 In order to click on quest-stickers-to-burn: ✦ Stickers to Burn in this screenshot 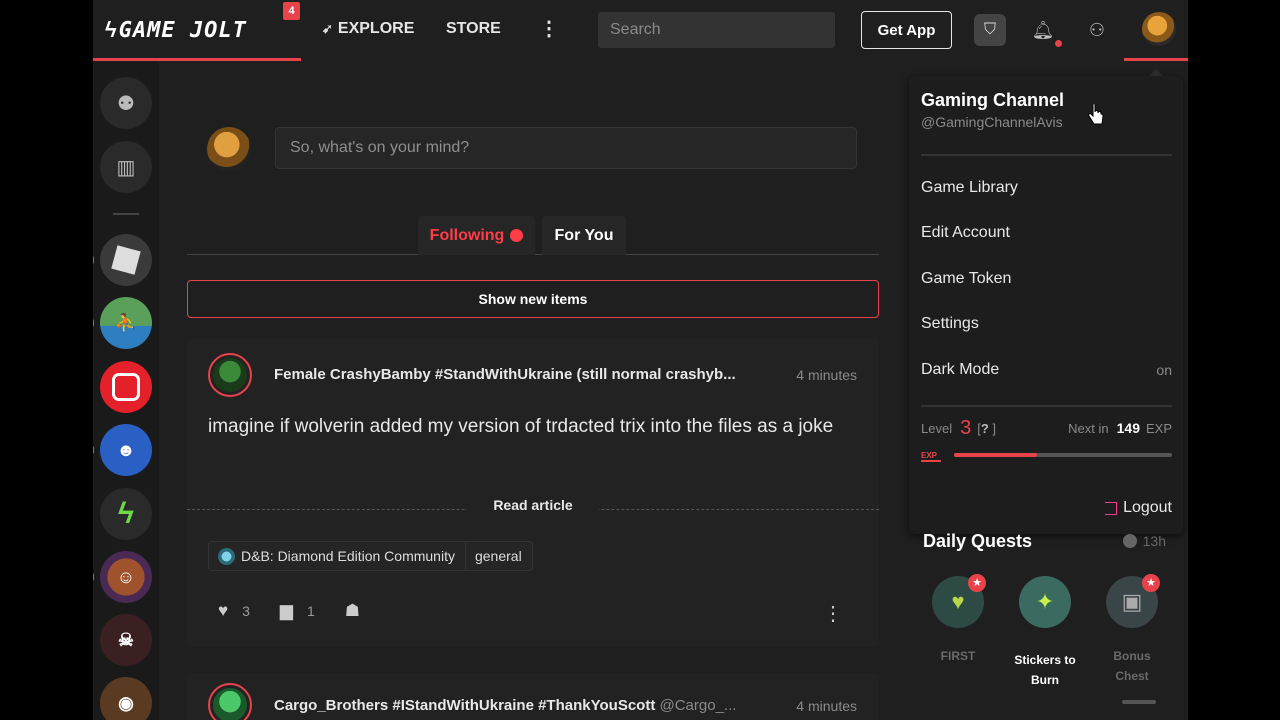, I will do `click(1045, 633)`.